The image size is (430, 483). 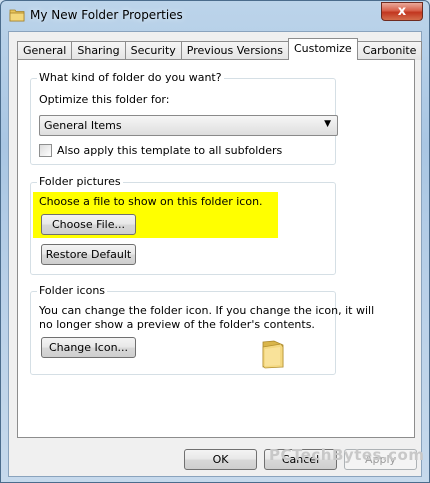 I want to click on tab-customize: Customize, so click(x=322, y=49).